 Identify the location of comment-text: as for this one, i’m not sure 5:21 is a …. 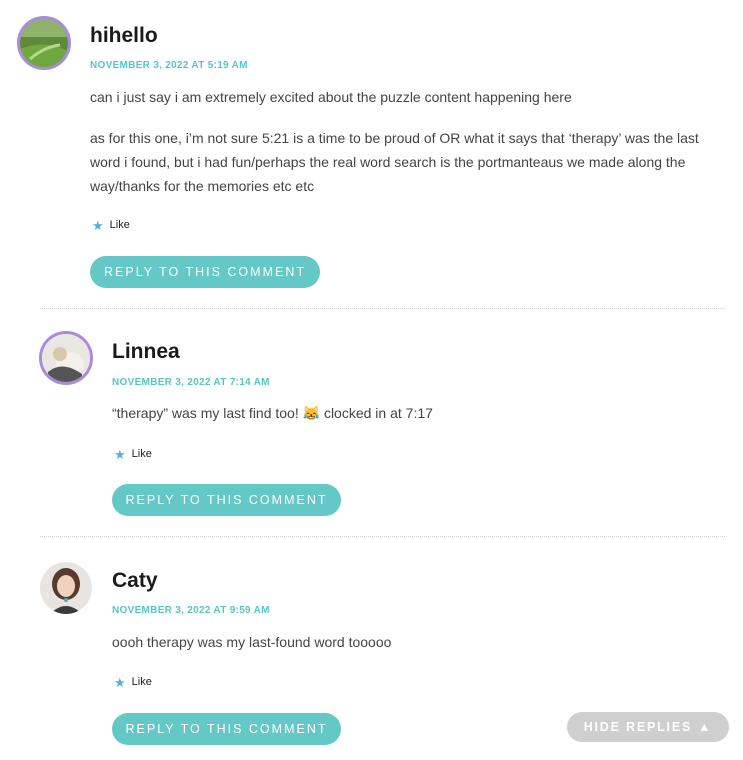
(394, 162).